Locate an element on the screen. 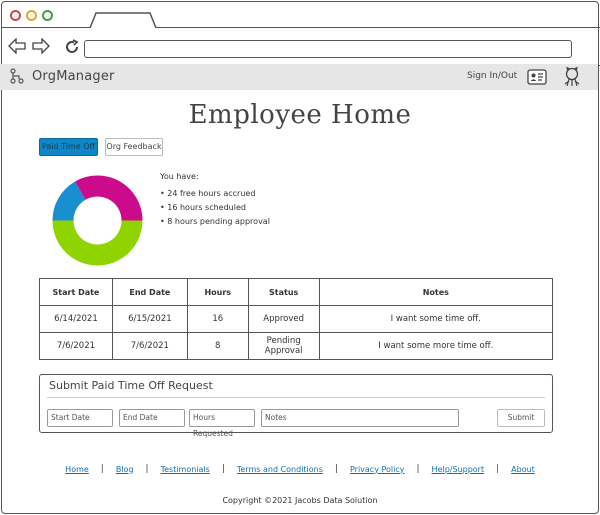 This screenshot has height=515, width=600. table-header-row: Start Date End Date Hours Status Notes is located at coordinates (296, 292).